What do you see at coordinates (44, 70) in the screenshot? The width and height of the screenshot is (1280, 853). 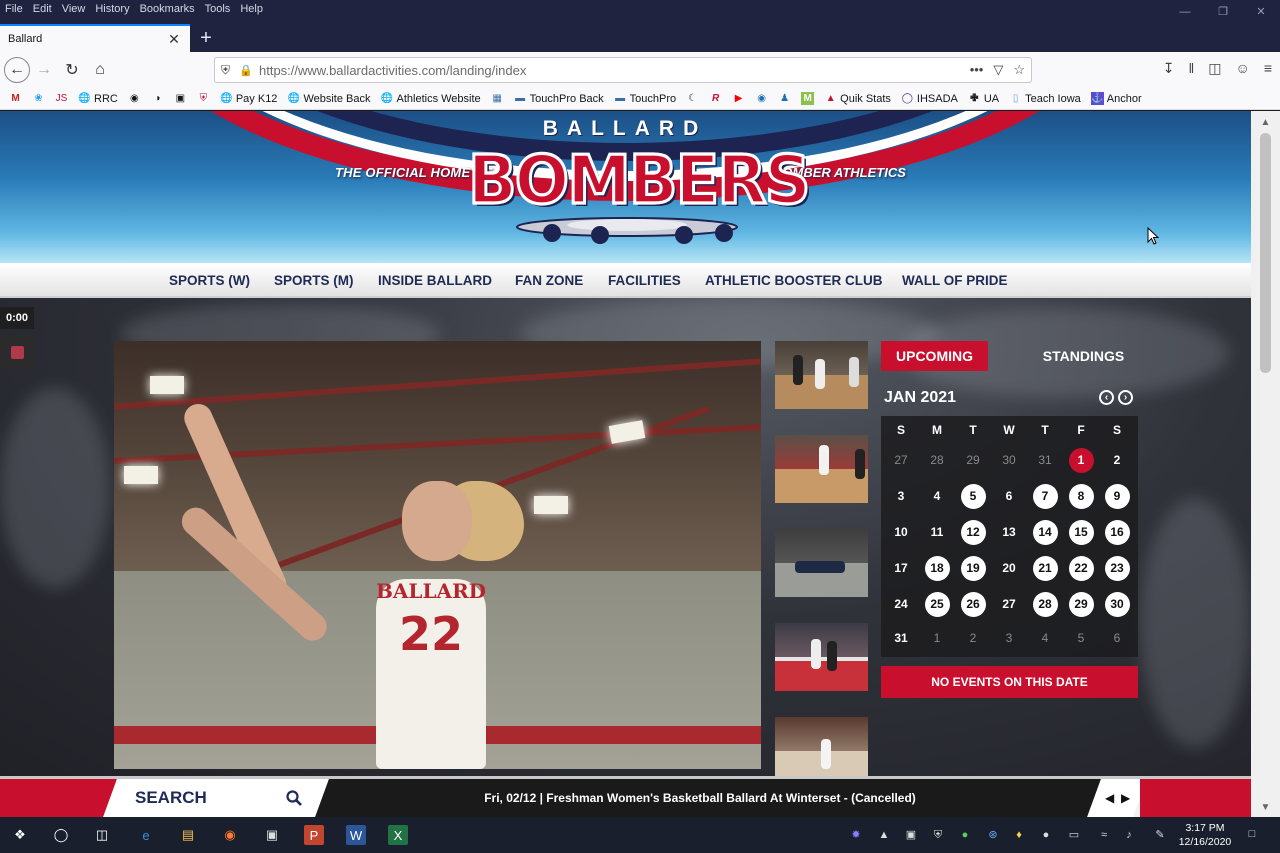 I see `forward-icon: →` at bounding box center [44, 70].